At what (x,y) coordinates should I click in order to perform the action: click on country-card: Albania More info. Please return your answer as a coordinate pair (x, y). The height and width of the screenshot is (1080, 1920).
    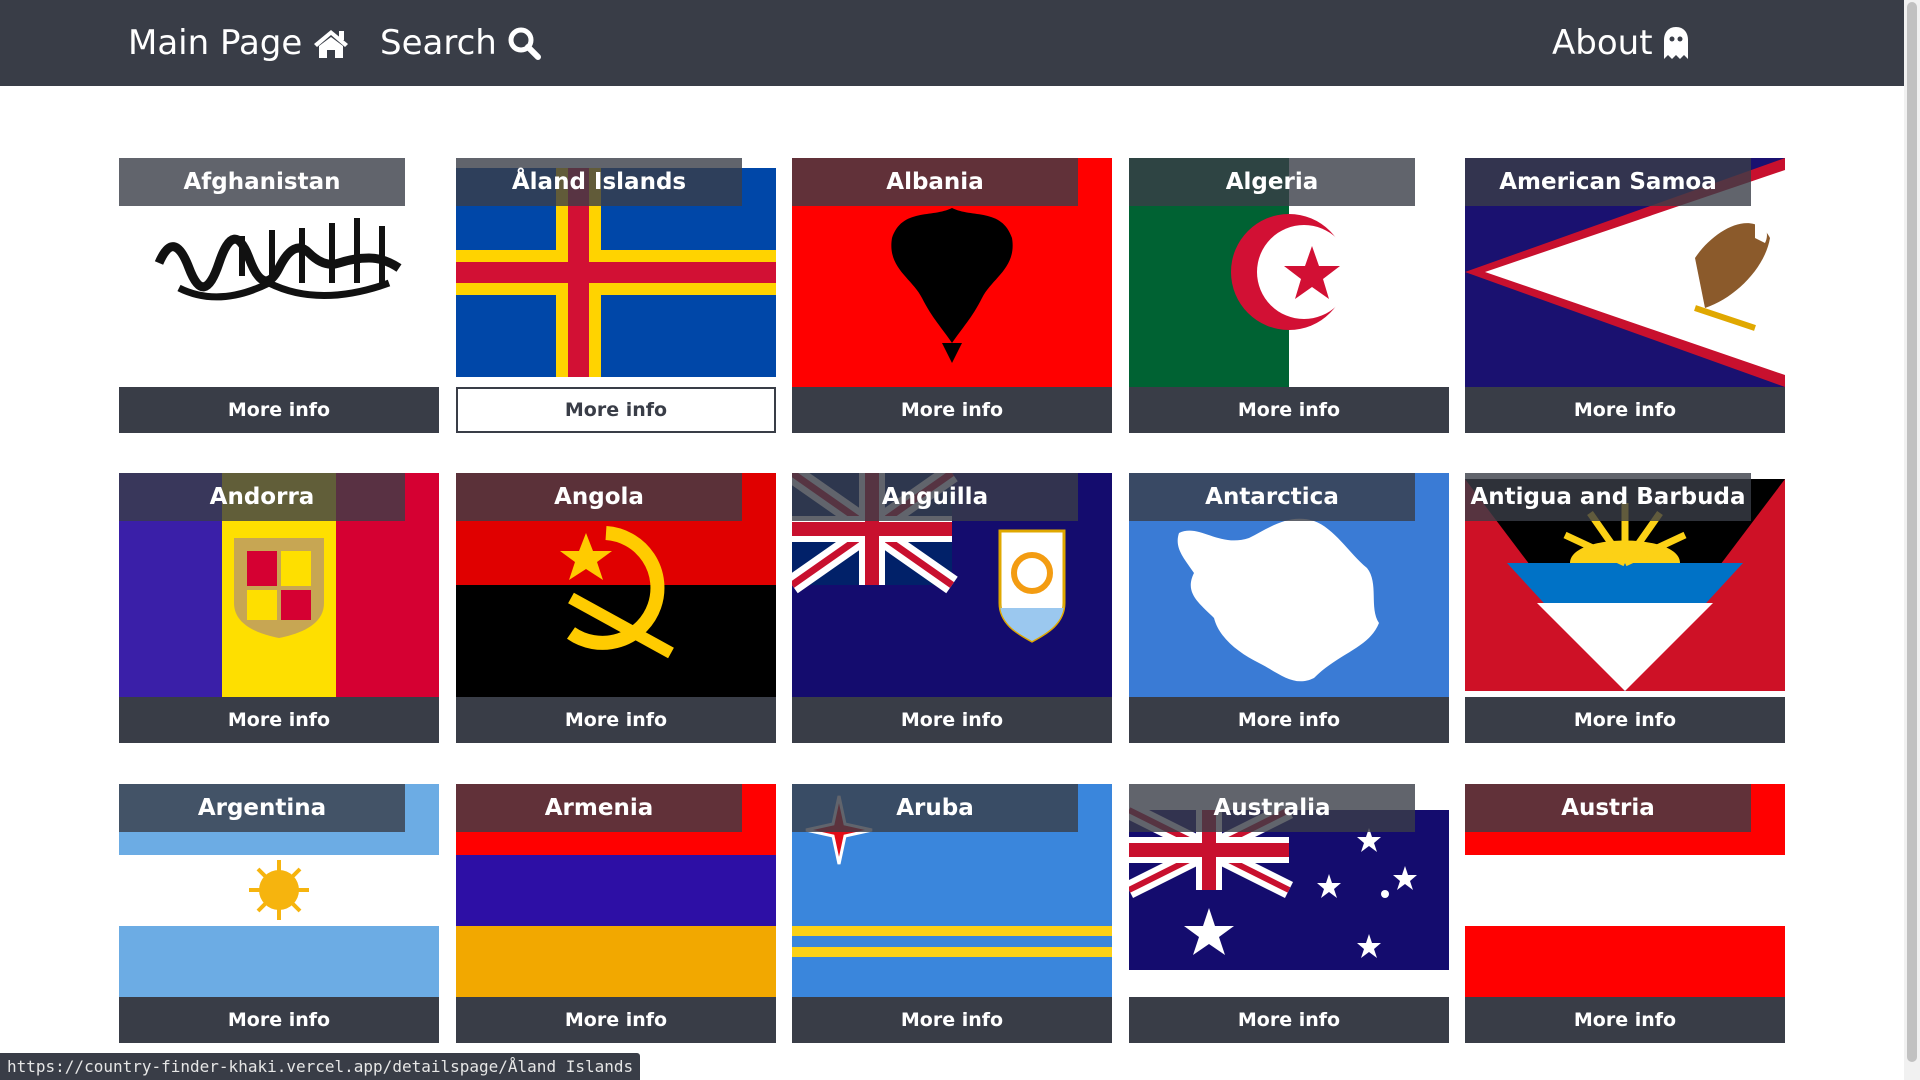
    Looking at the image, I should click on (952, 295).